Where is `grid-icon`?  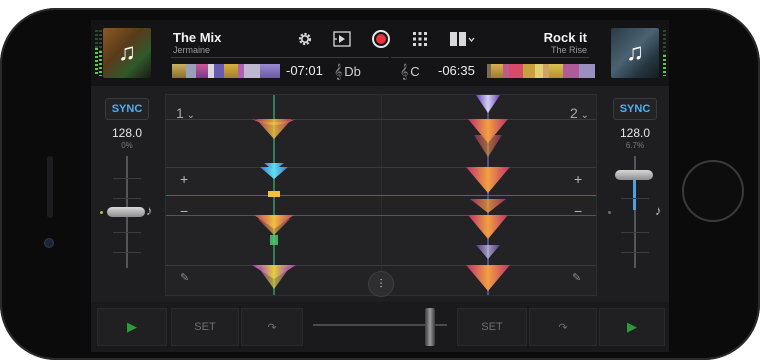
grid-icon is located at coordinates (420, 39).